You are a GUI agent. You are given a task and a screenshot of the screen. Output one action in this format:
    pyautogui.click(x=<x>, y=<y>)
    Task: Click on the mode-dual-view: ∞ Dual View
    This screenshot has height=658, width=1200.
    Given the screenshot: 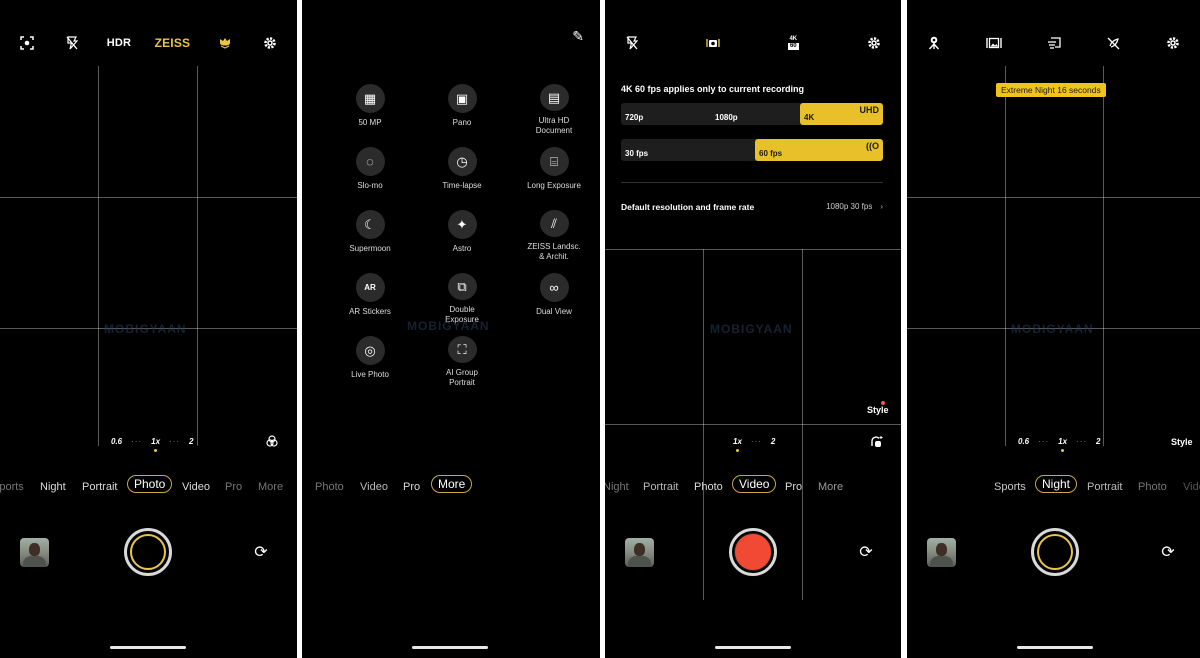 What is the action you would take?
    pyautogui.click(x=554, y=299)
    